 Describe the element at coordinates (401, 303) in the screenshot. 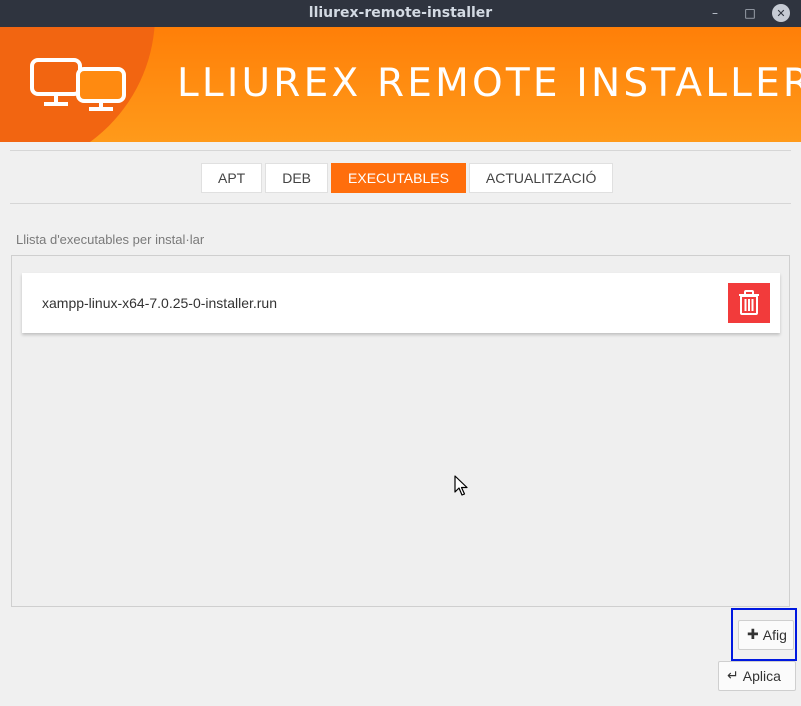

I see `list-item: xampp-linux-x64-7.0.25-0-installer.run` at that location.